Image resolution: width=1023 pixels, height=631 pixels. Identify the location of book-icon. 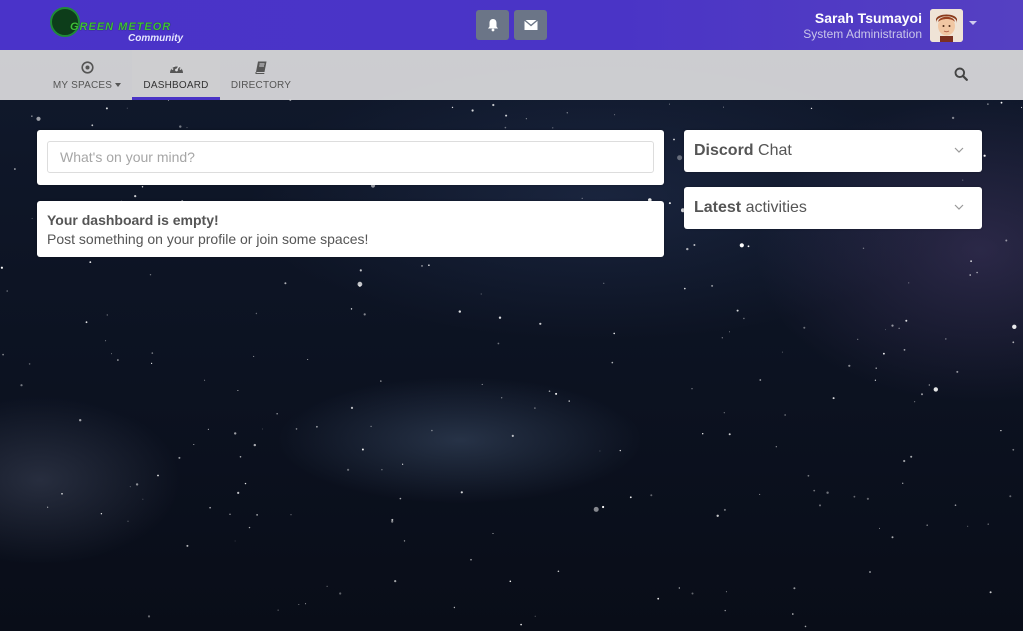
(261, 68).